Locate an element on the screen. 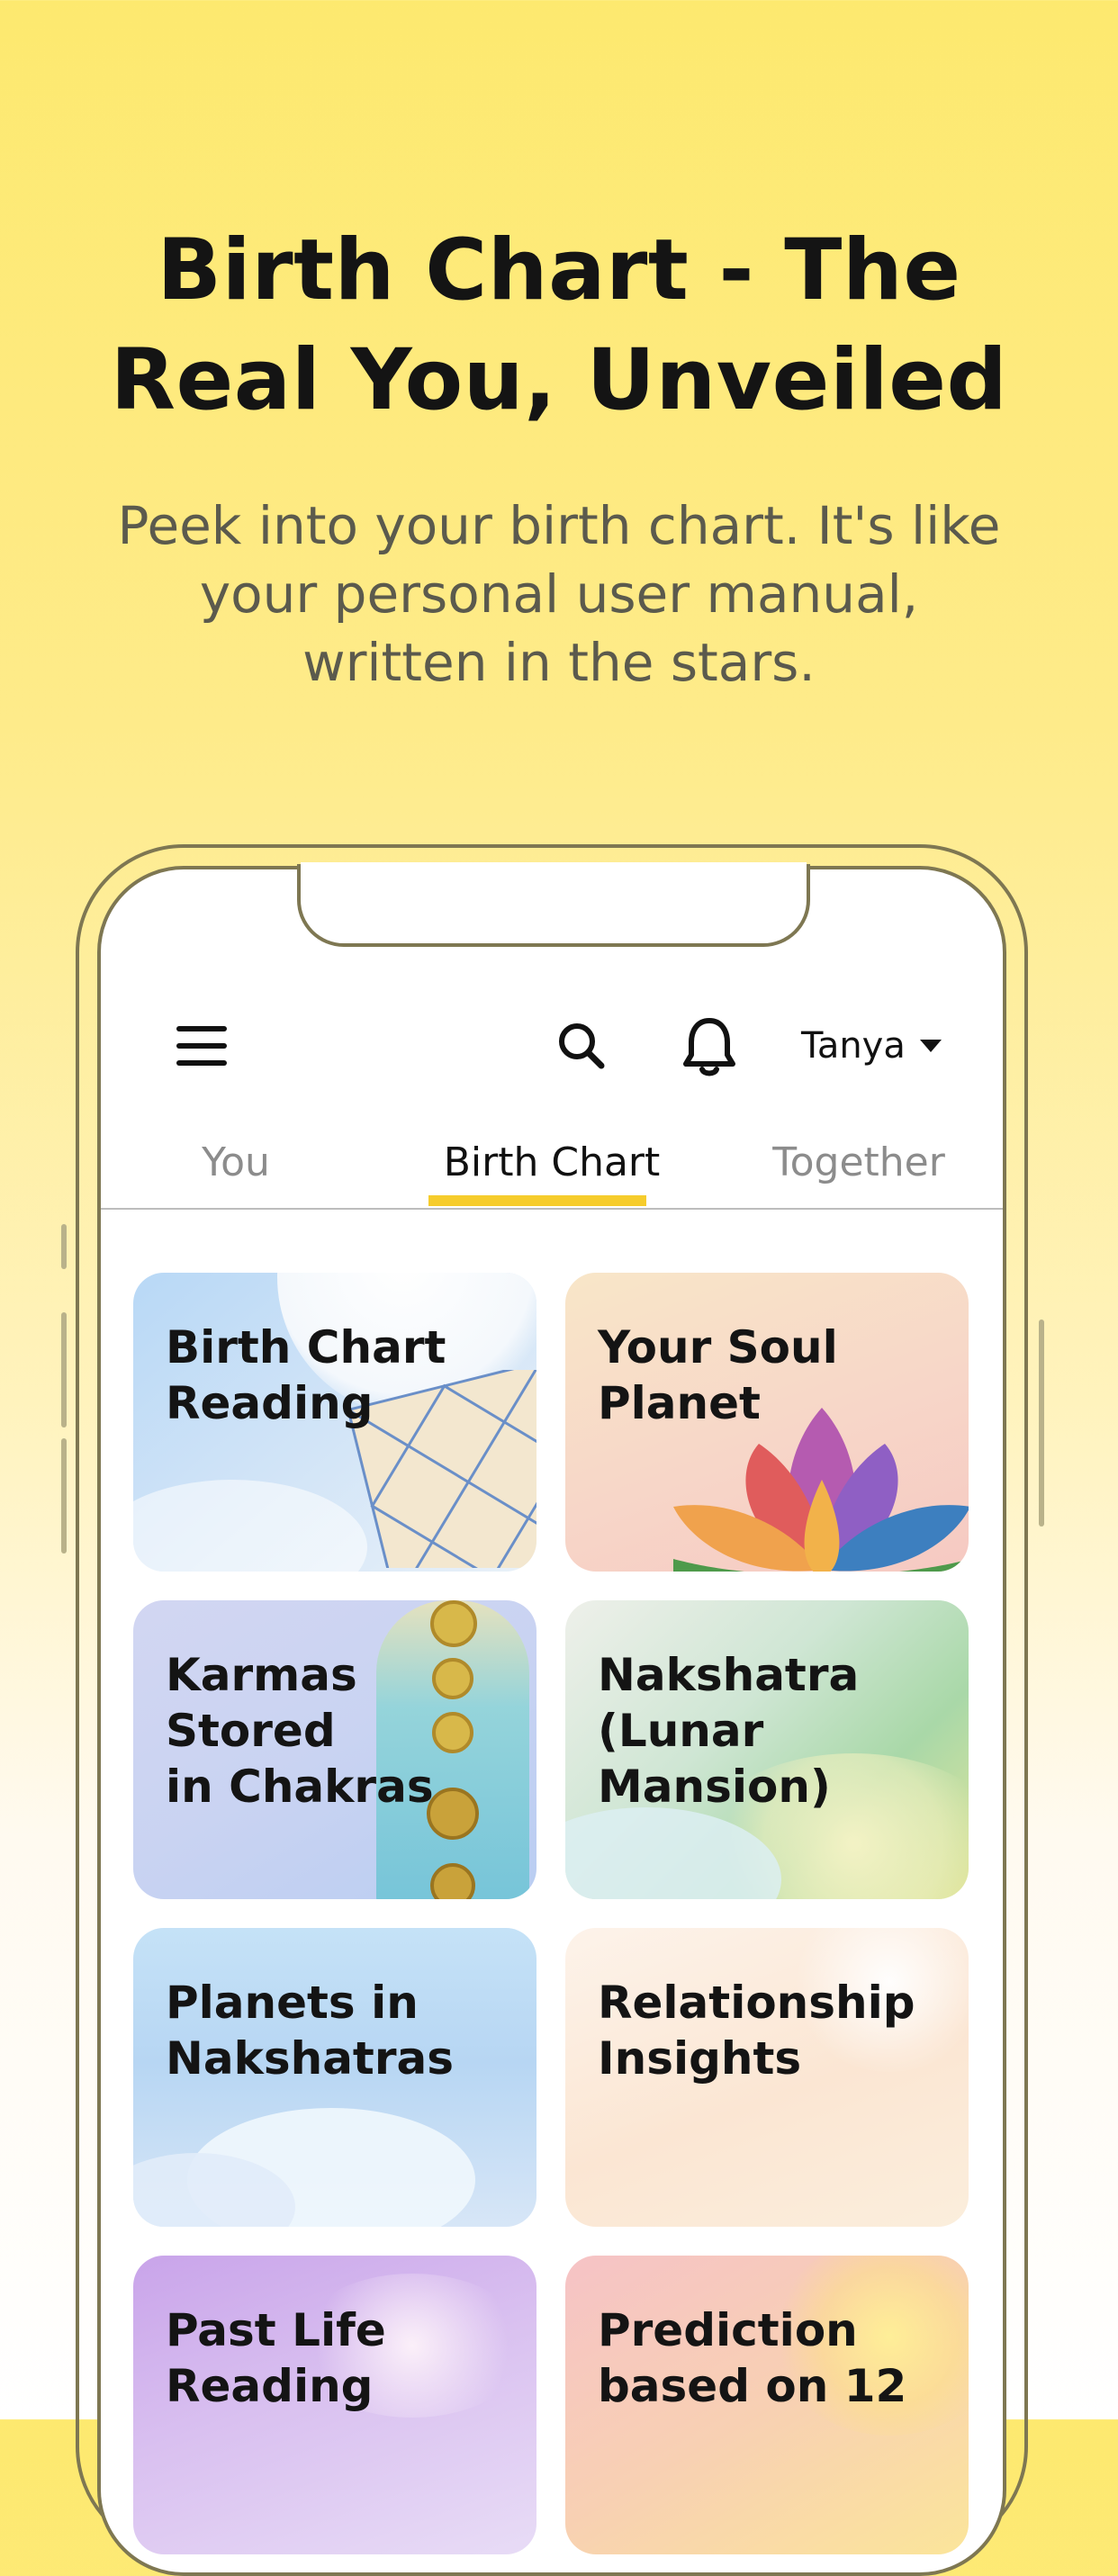  cloud-illustration is located at coordinates (250, 1526).